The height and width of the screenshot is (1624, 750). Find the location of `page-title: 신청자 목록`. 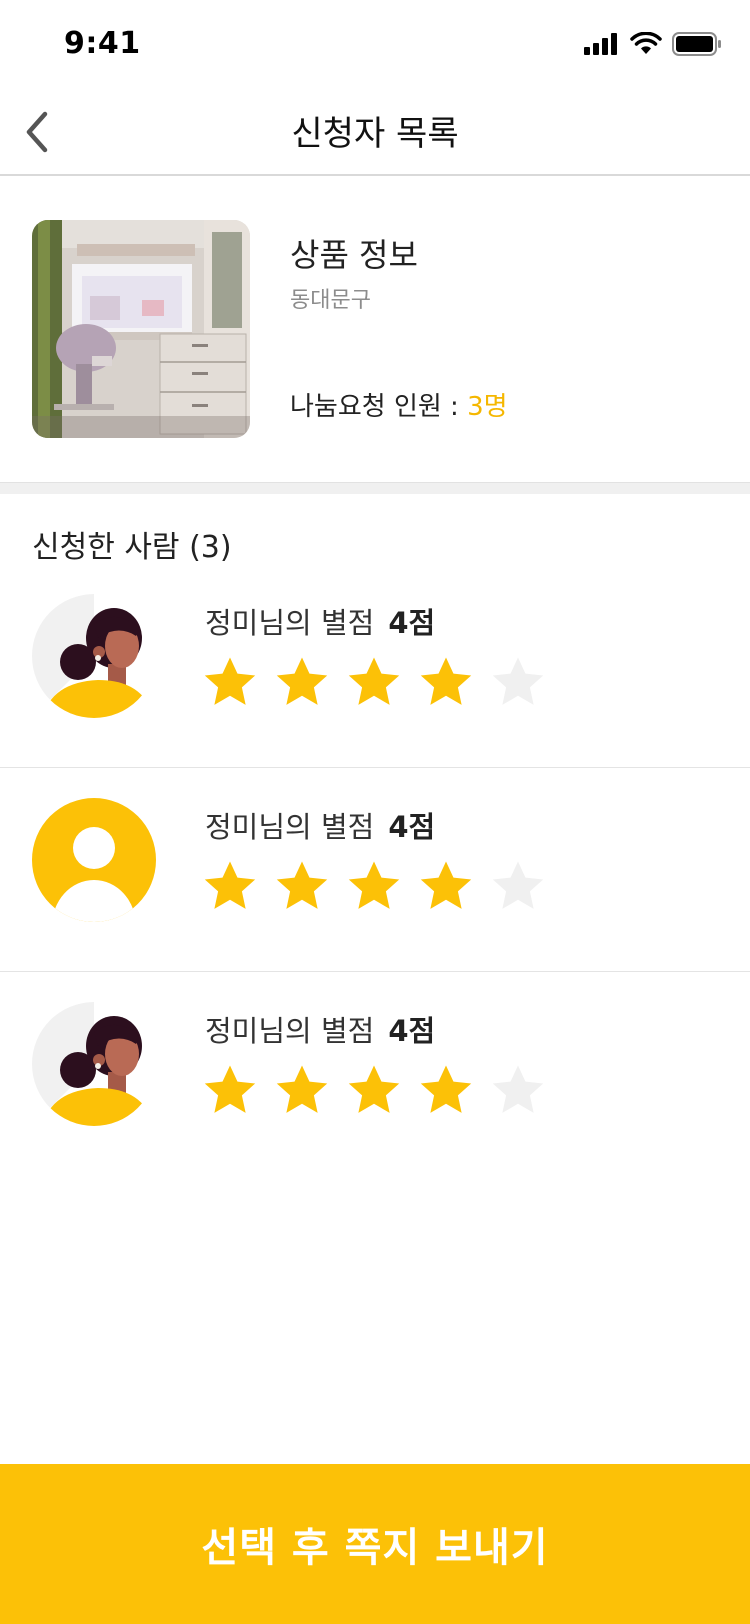

page-title: 신청자 목록 is located at coordinates (375, 134).